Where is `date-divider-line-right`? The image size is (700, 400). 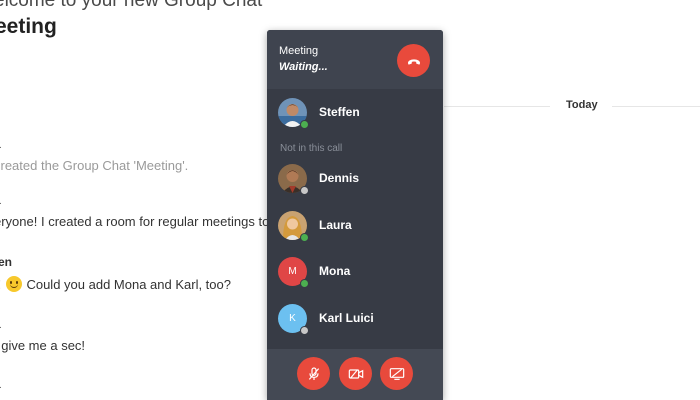
date-divider-line-right is located at coordinates (656, 106).